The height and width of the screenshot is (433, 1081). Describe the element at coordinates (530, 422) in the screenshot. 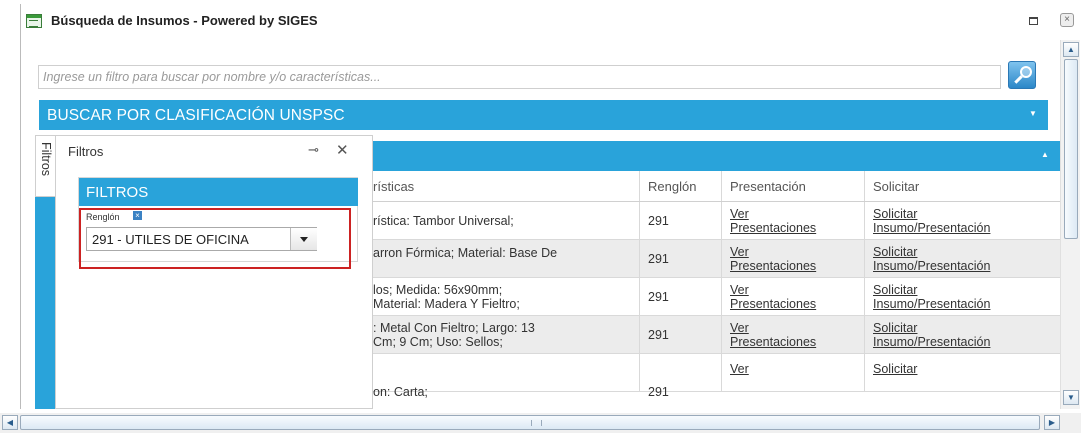

I see `horizontal-scroll-thumb` at that location.